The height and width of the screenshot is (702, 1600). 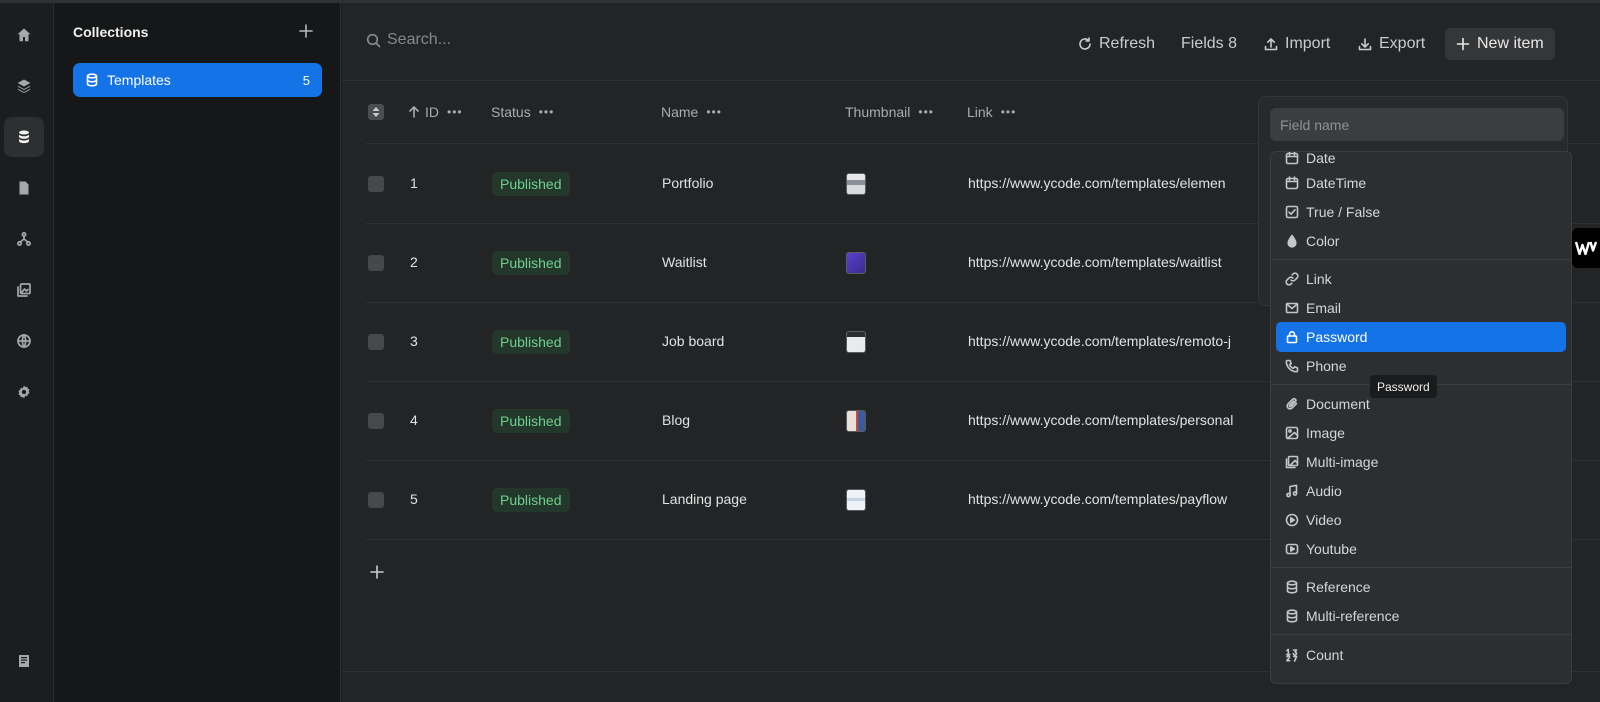 What do you see at coordinates (1338, 404) in the screenshot?
I see `field-type-label: Document` at bounding box center [1338, 404].